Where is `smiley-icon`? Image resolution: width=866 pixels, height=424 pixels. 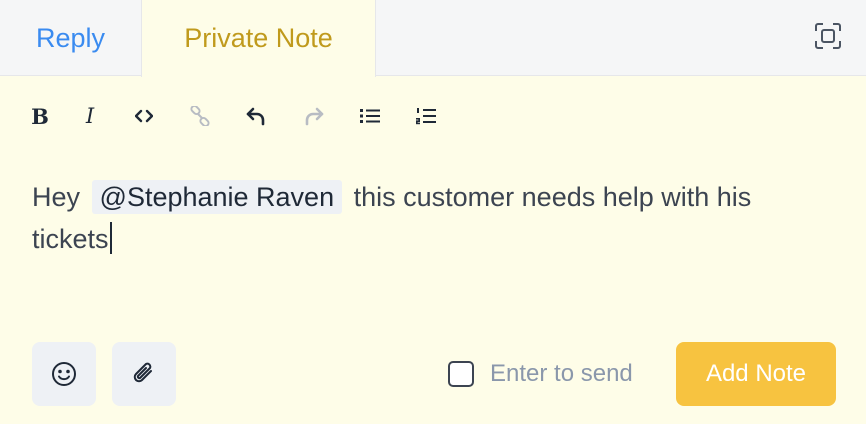
smiley-icon is located at coordinates (64, 374).